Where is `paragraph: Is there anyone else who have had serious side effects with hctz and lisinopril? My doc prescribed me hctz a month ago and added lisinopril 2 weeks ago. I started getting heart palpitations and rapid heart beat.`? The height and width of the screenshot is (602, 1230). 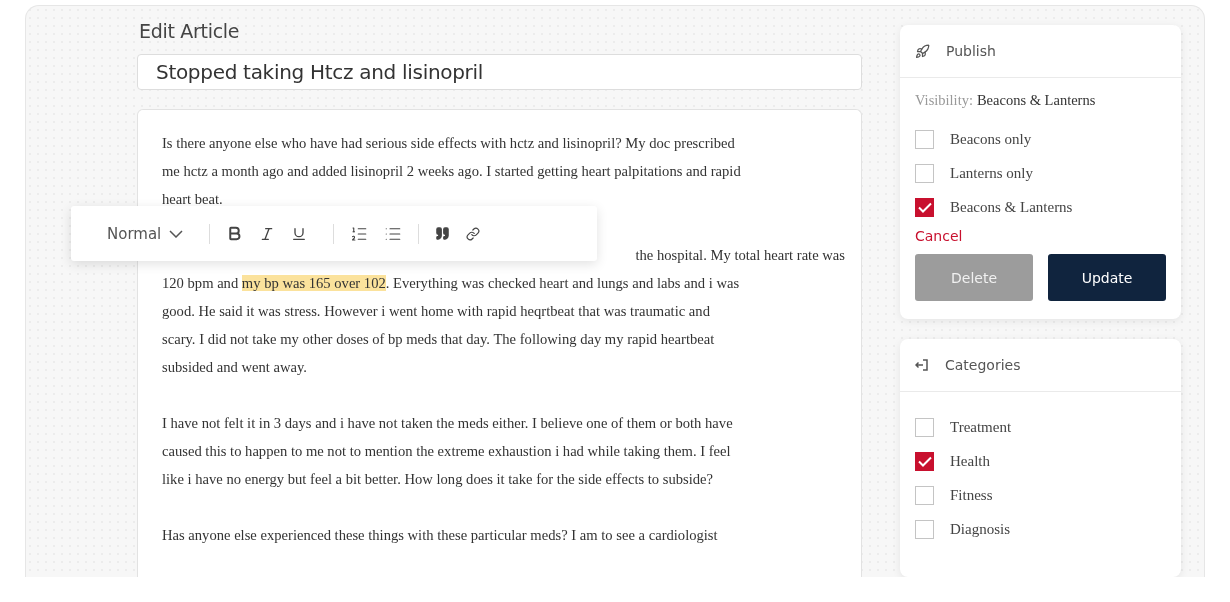 paragraph: Is there anyone else who have had serious side effects with hctz and lisinopril? My doc prescribed me hctz a month ago and added lisinopril 2 weeks ago. I started getting heart palpitations and rapid heart beat. is located at coordinates (452, 171).